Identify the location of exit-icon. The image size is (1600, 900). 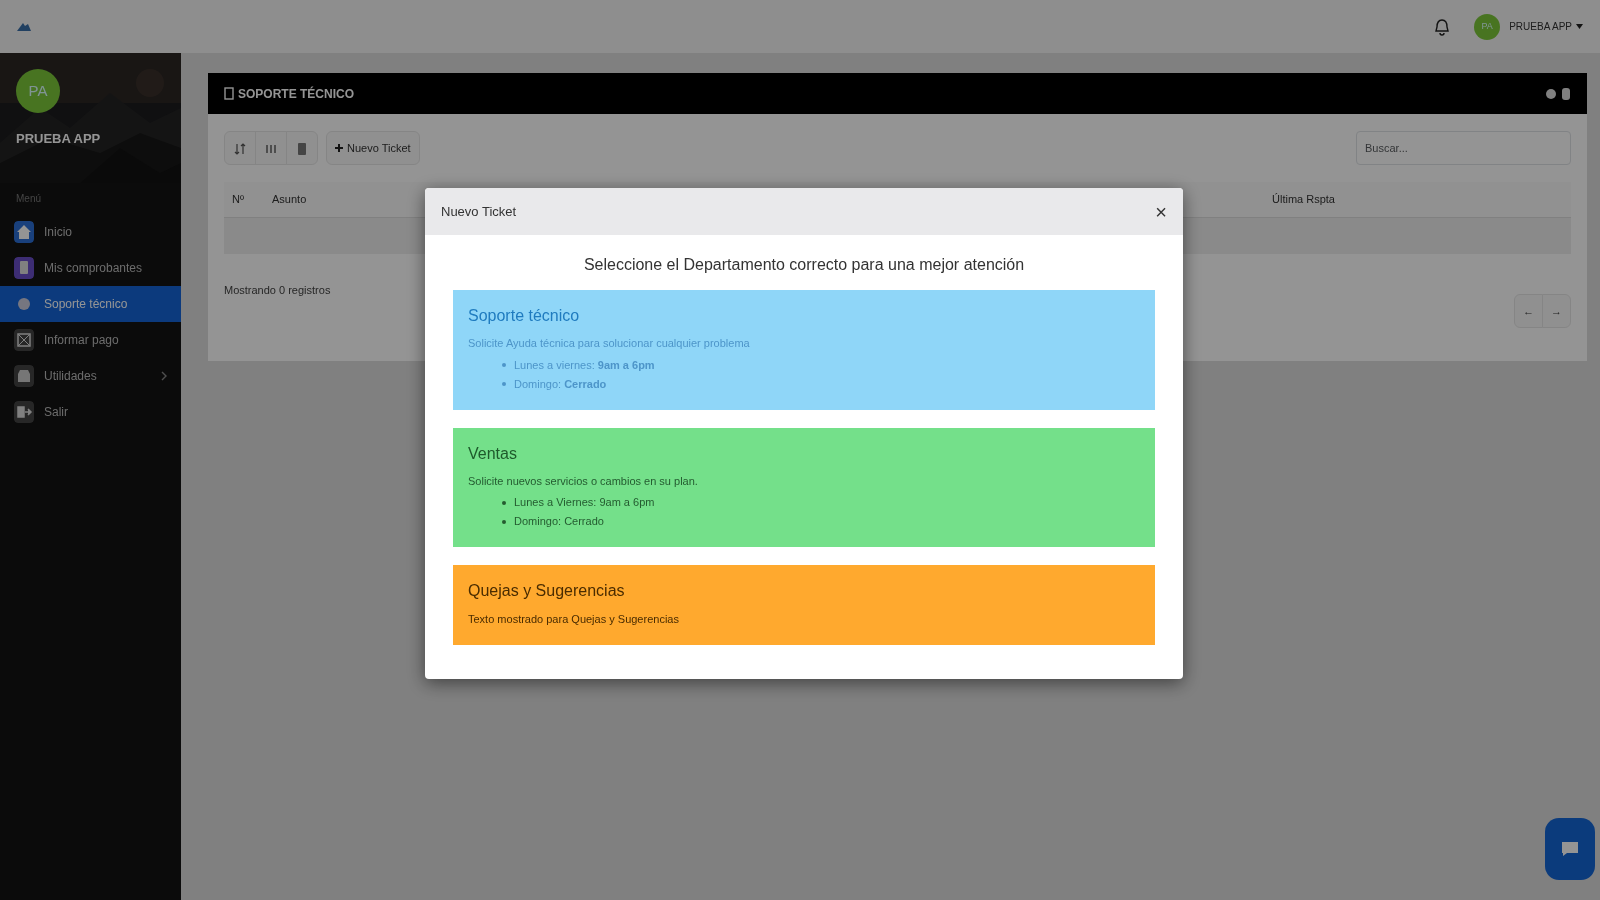
(24, 412).